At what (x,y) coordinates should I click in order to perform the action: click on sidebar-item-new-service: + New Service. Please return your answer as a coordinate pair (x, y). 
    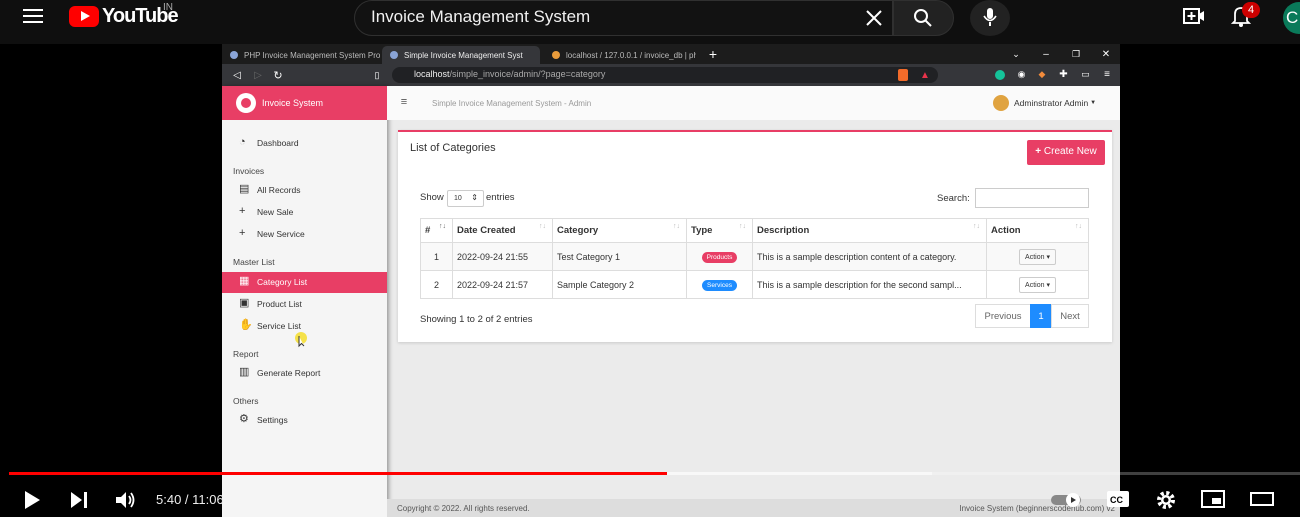
    Looking at the image, I should click on (304, 234).